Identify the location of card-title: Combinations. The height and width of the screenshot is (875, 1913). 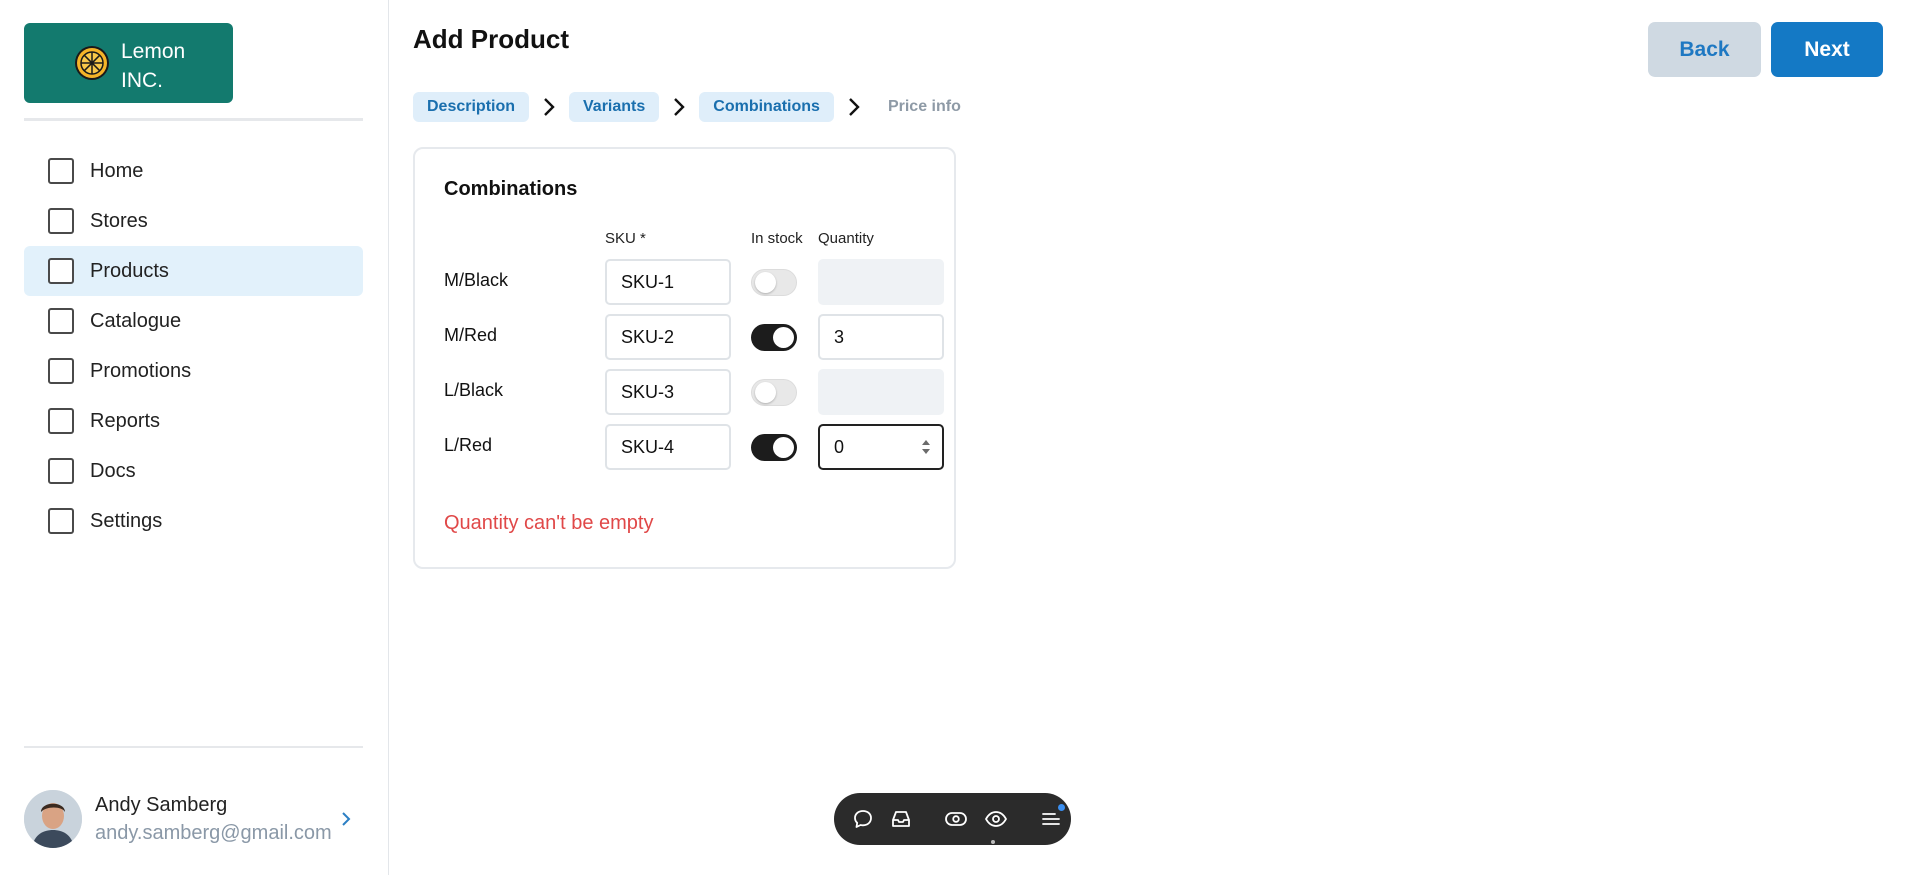
(511, 189).